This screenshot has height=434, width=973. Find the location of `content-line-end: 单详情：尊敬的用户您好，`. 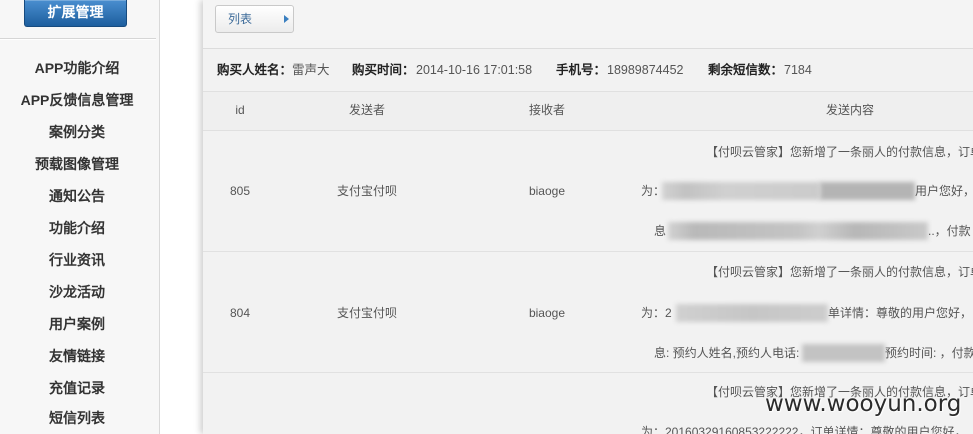

content-line-end: 单详情：尊敬的用户您好， is located at coordinates (900, 313).